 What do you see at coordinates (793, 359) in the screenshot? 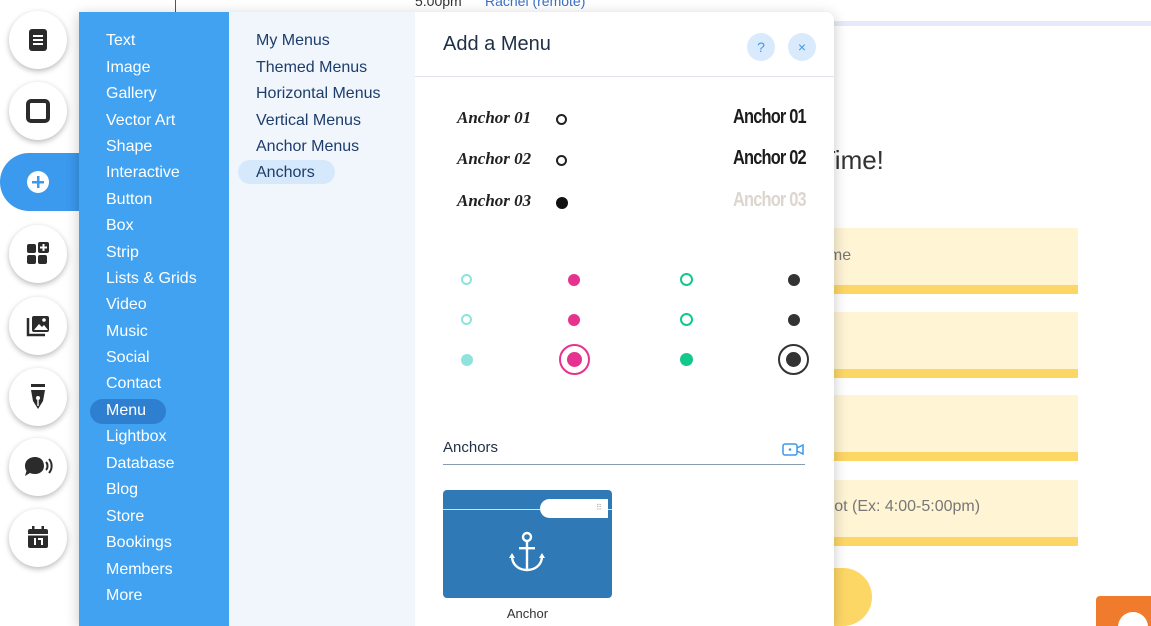
I see `anchor-swatch-dark-ring` at bounding box center [793, 359].